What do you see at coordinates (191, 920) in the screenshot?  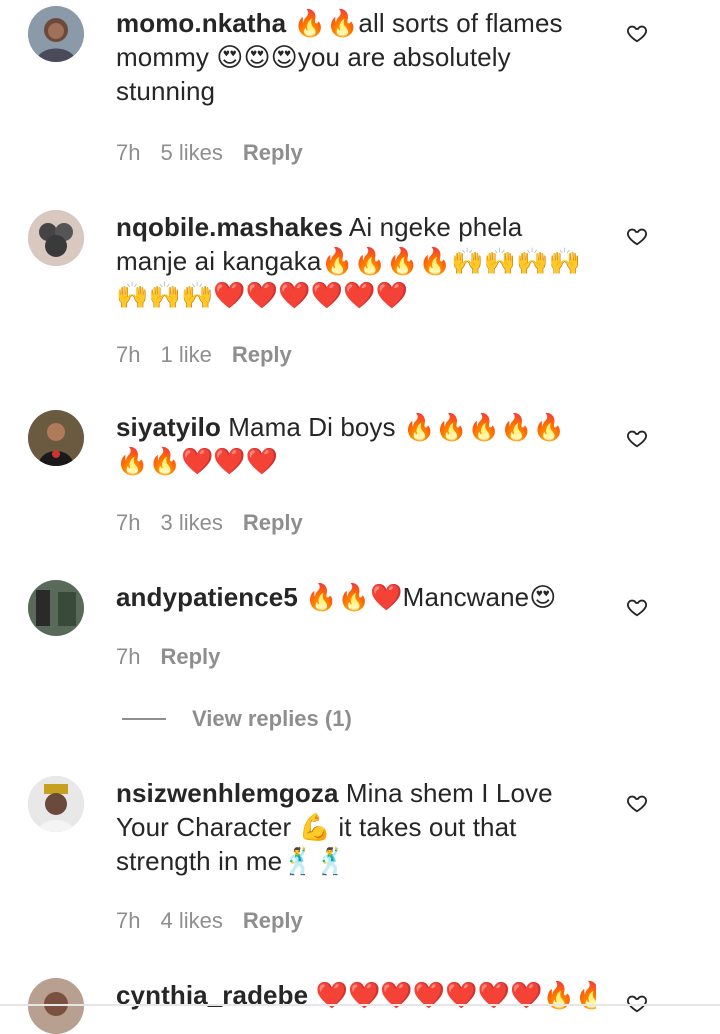 I see `likes-count: 4 likes` at bounding box center [191, 920].